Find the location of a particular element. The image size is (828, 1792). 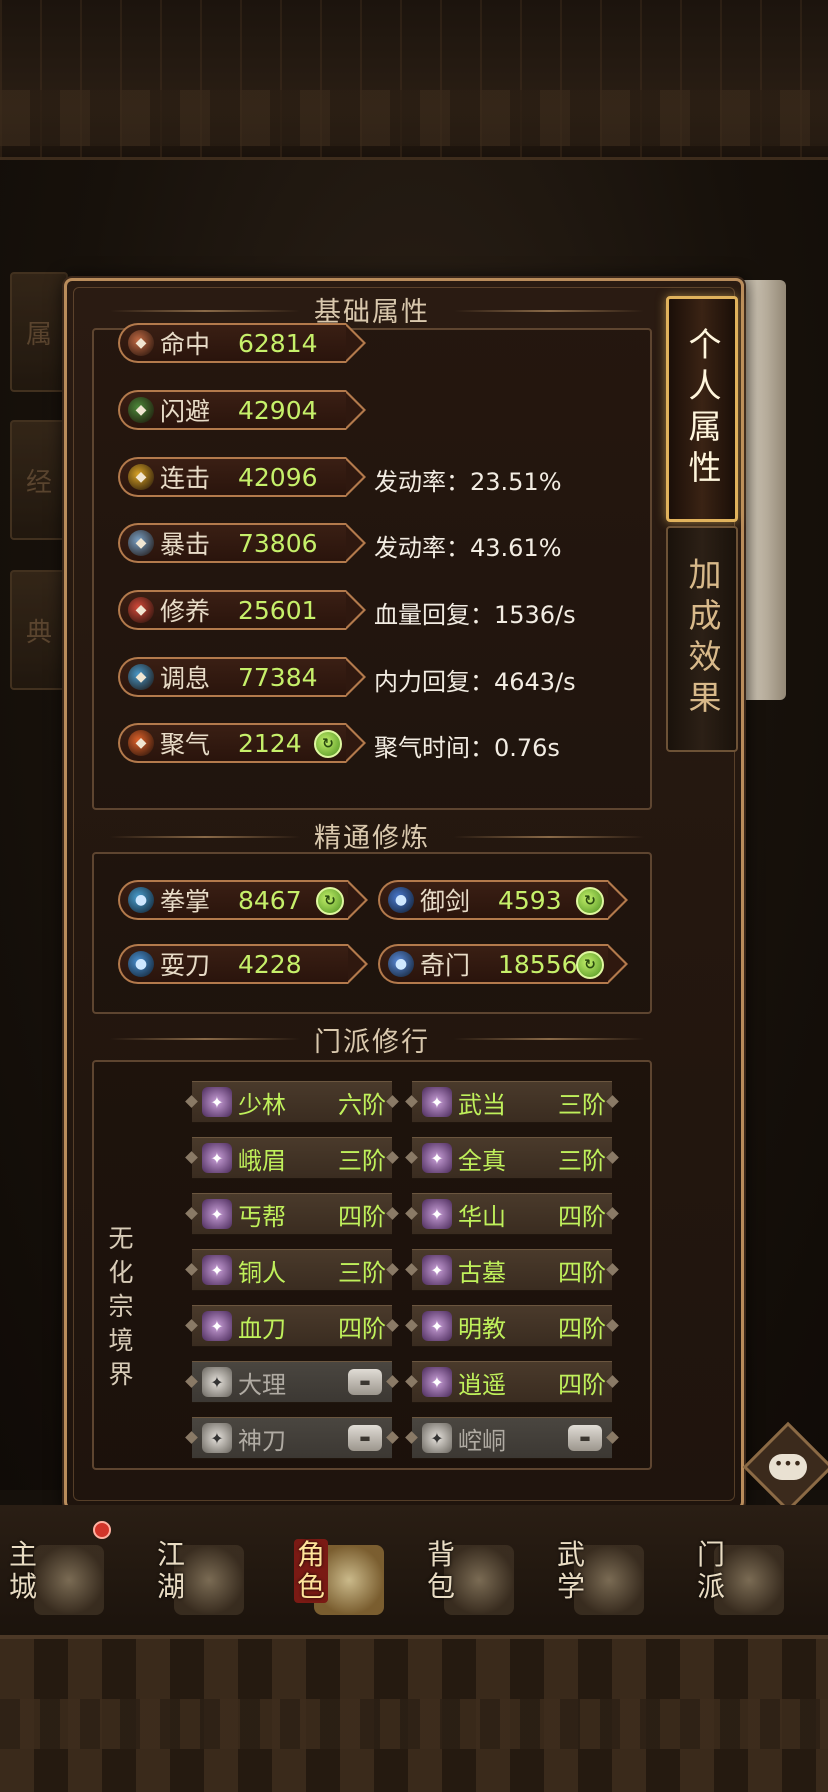

mingjiao-icon: ✦ is located at coordinates (437, 1326).